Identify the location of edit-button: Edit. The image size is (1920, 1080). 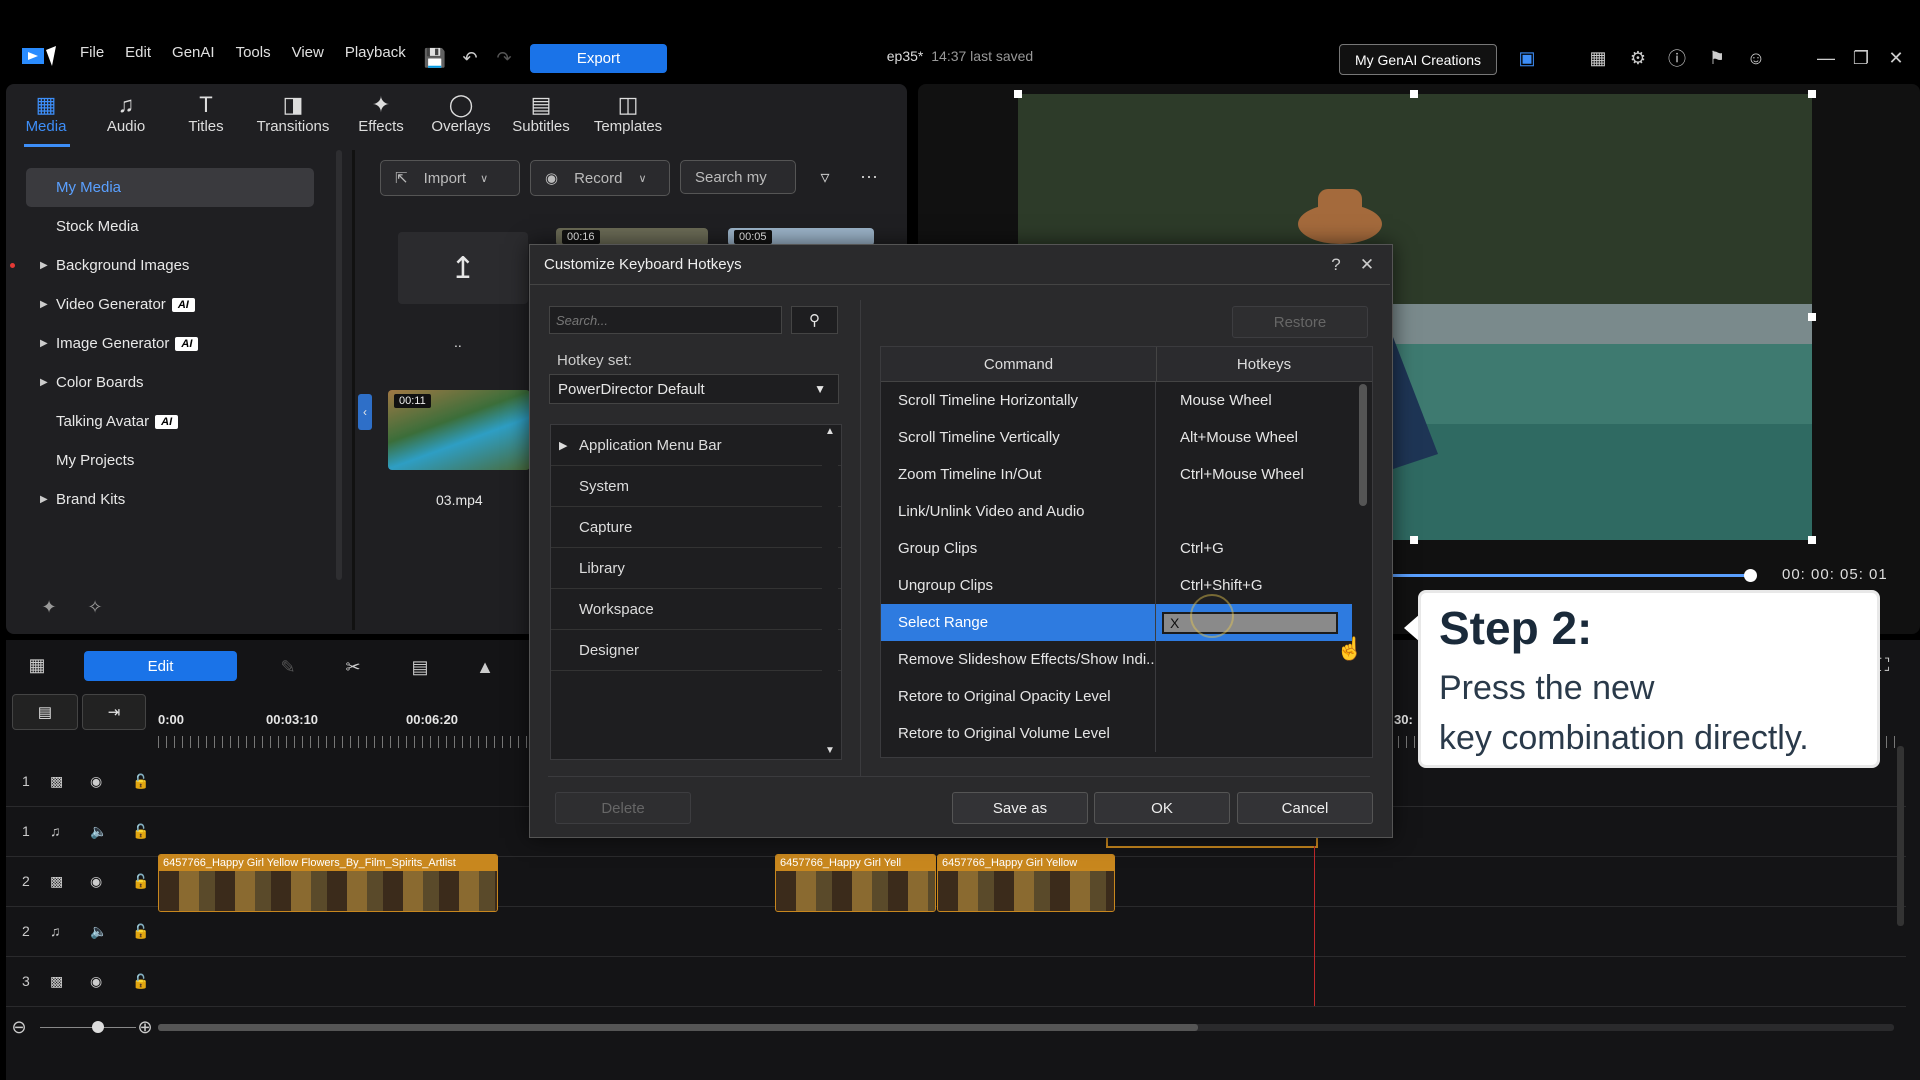
(160, 666).